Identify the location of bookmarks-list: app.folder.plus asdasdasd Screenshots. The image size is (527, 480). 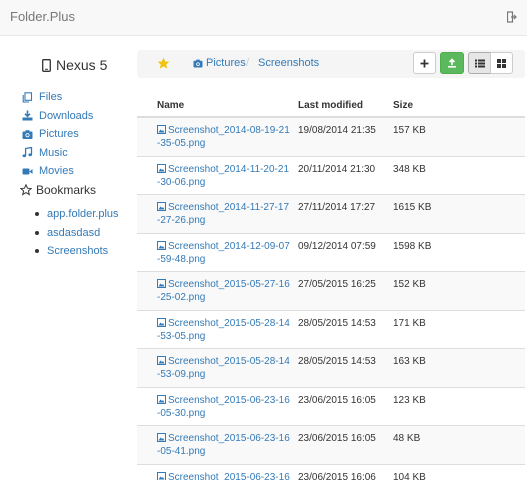
(77, 233).